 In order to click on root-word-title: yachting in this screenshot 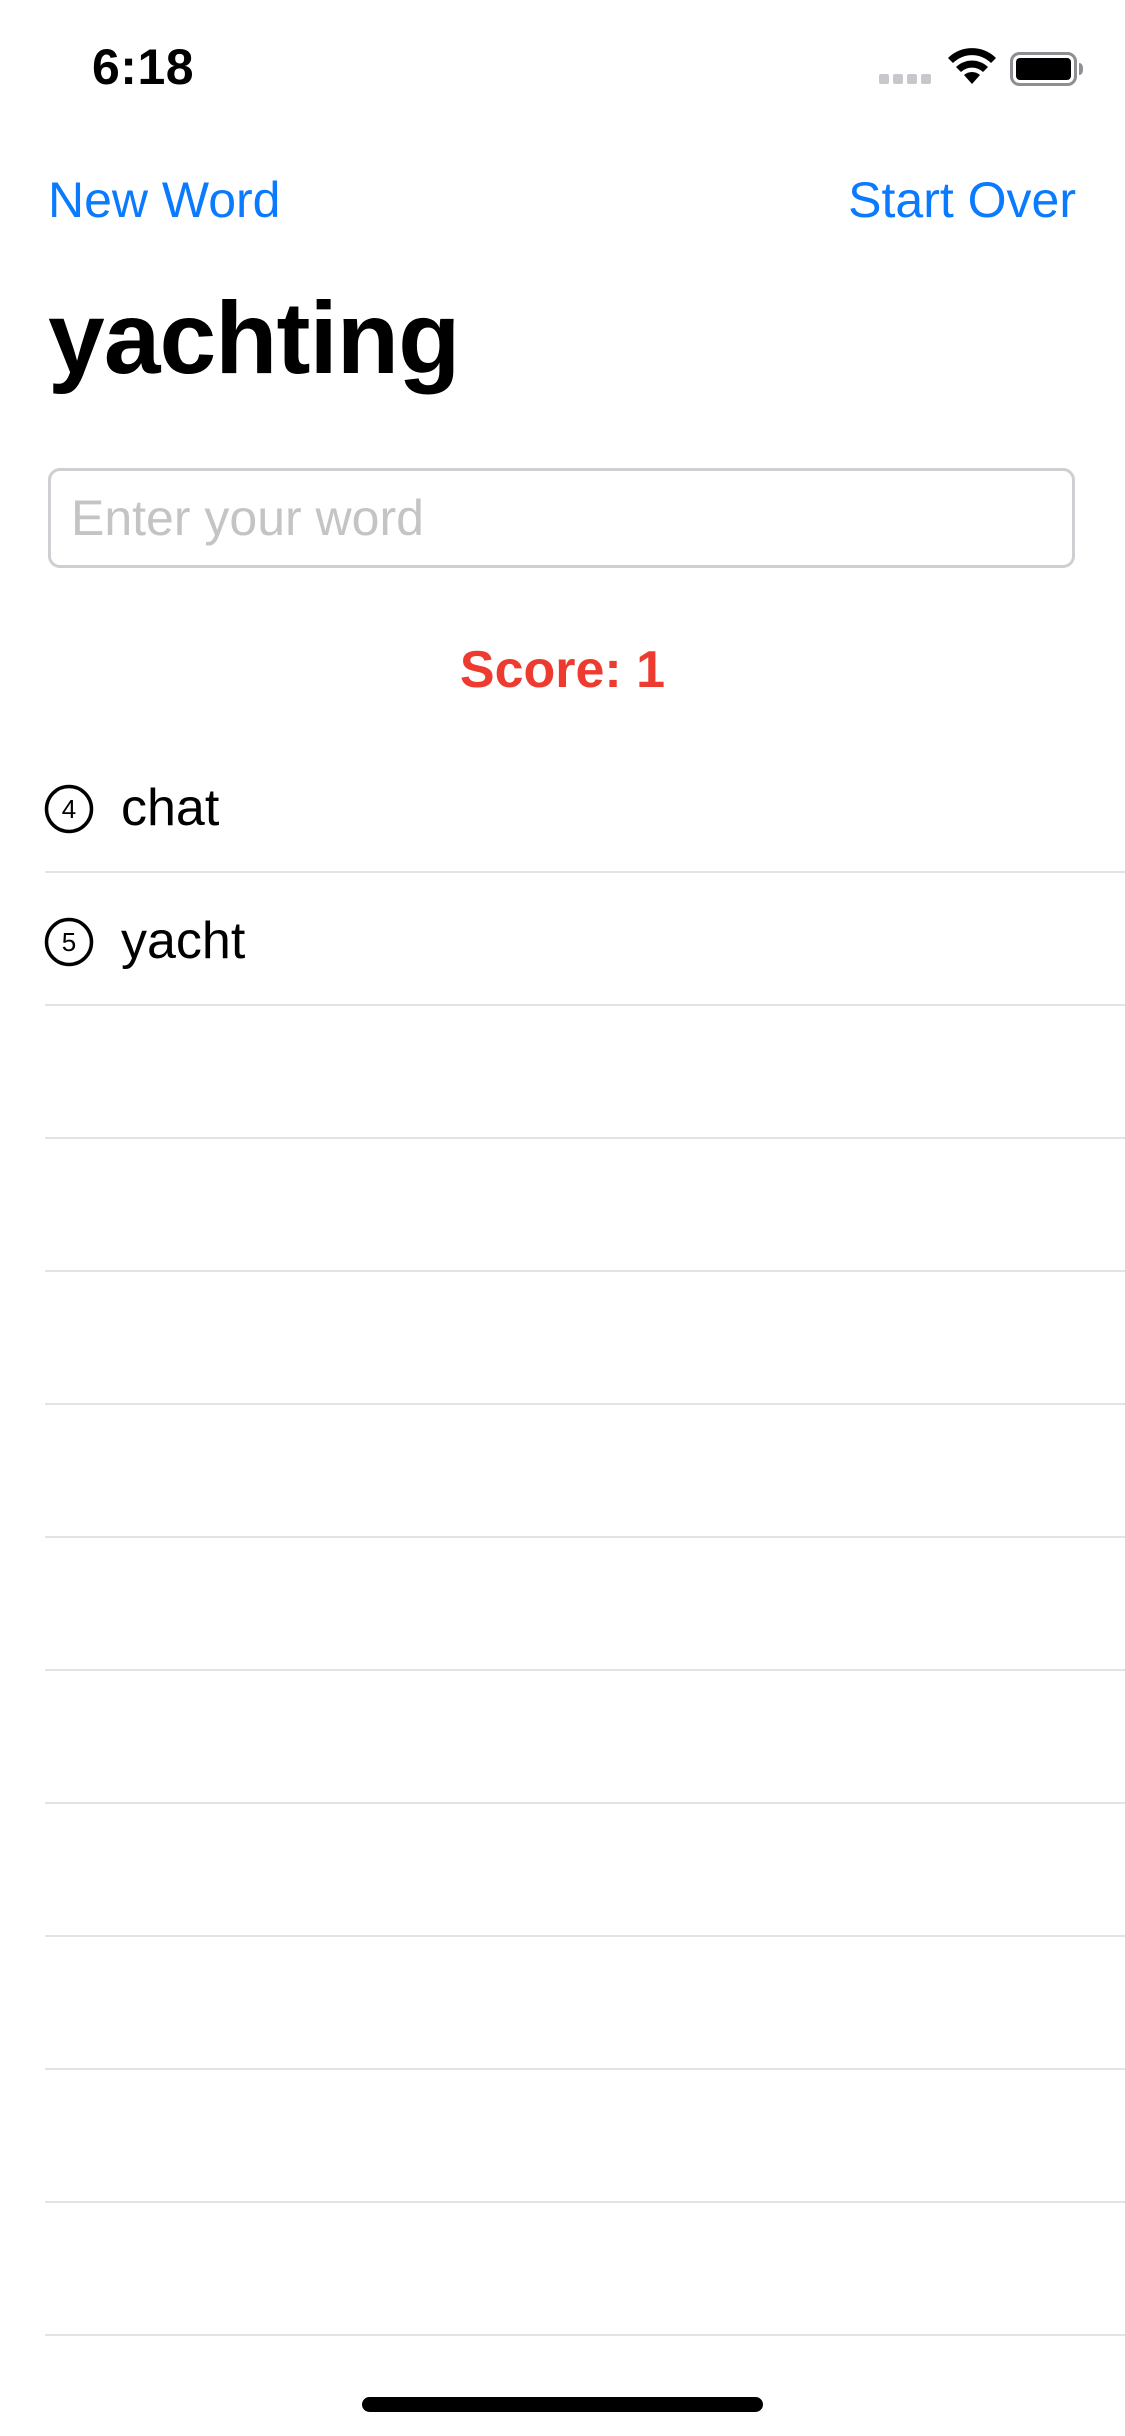, I will do `click(254, 338)`.